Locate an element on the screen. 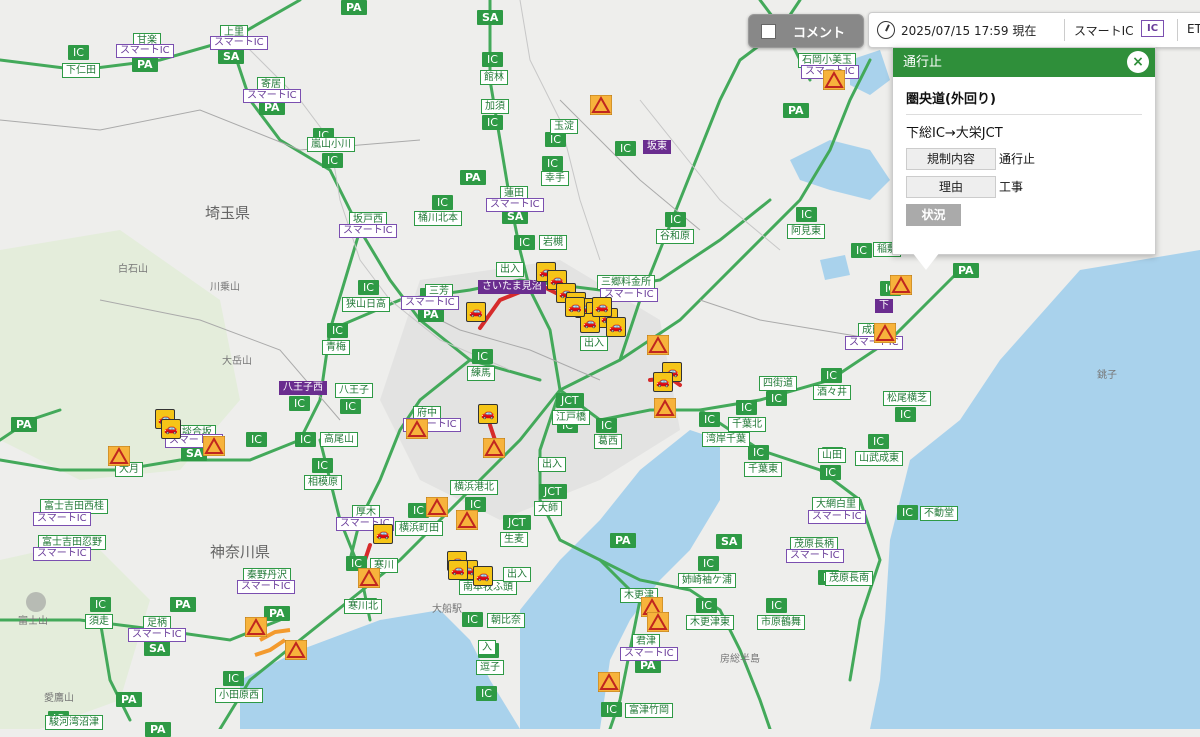 The width and height of the screenshot is (1200, 737). ic-name-label: 練馬 is located at coordinates (481, 373).